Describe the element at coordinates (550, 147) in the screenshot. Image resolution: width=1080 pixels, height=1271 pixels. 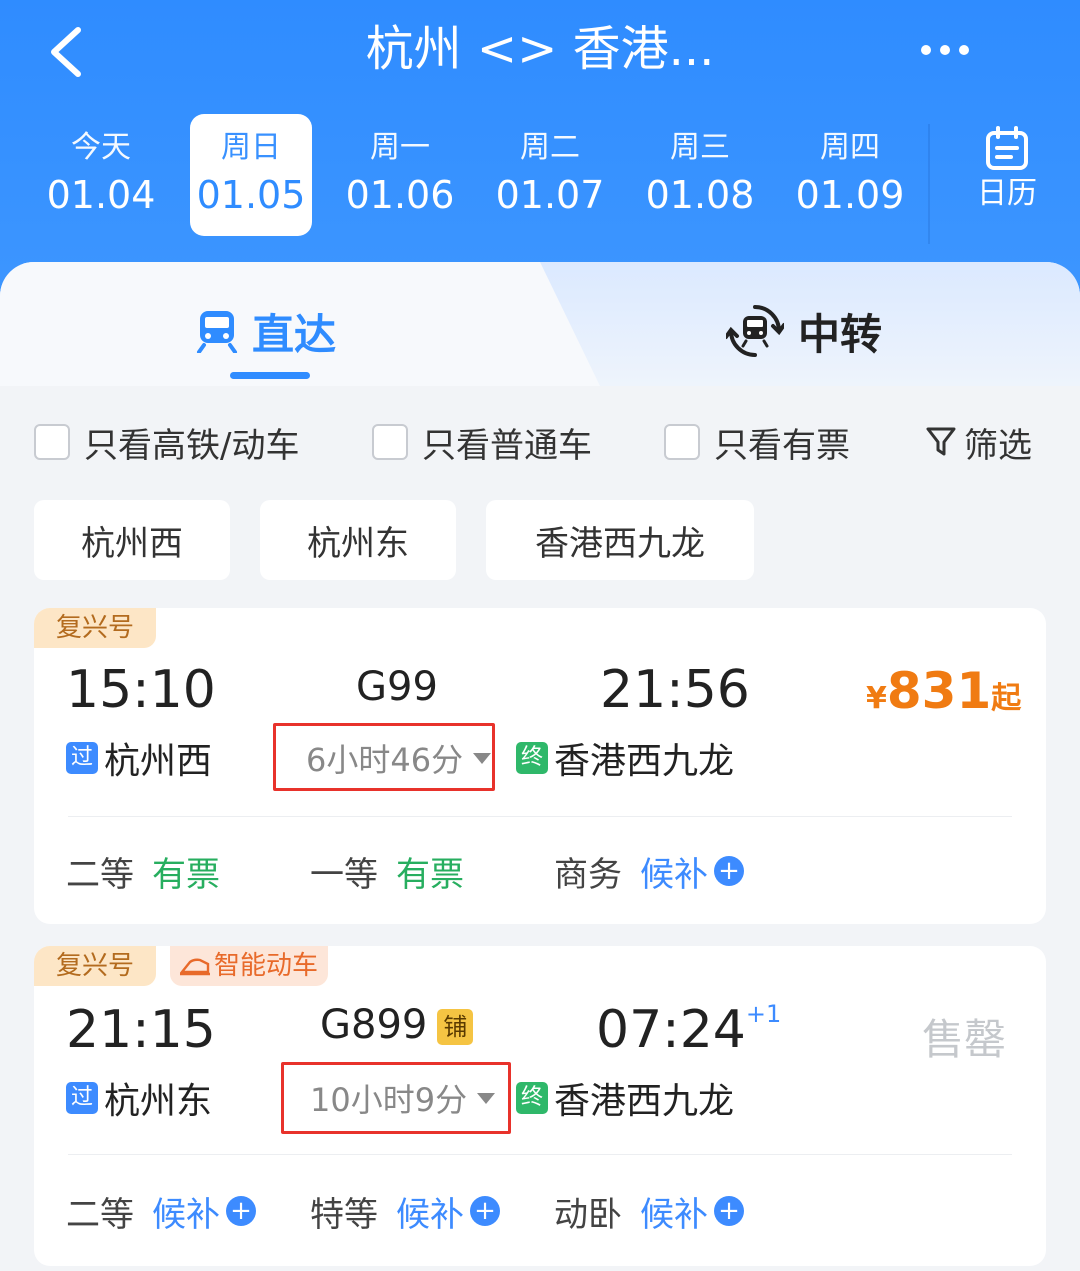
I see `date-weekday: 周二` at that location.